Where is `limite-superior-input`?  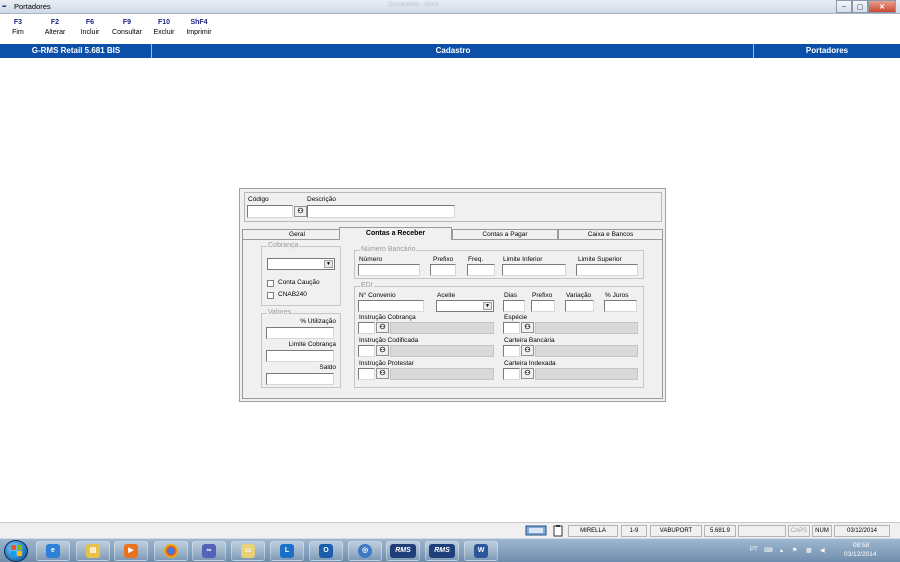
limite-superior-input is located at coordinates (607, 270).